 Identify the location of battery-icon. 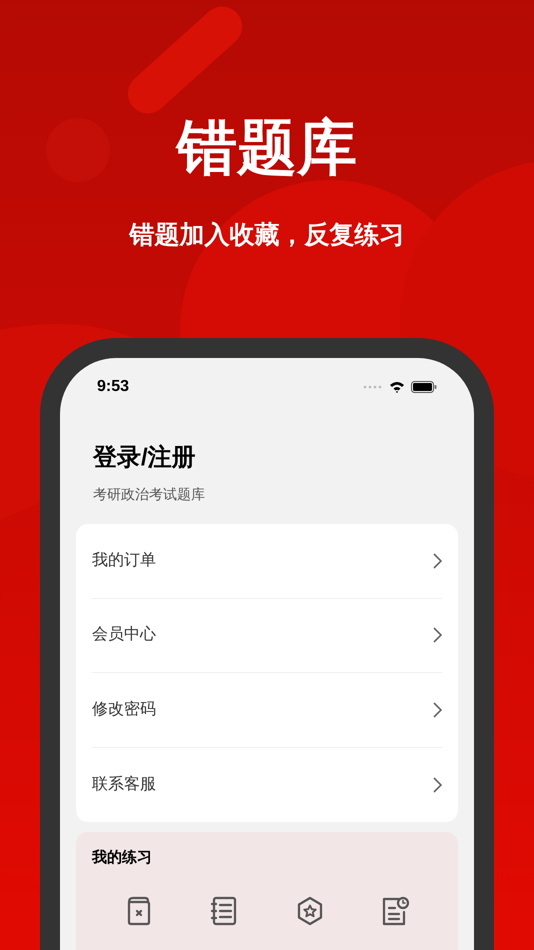
(424, 387).